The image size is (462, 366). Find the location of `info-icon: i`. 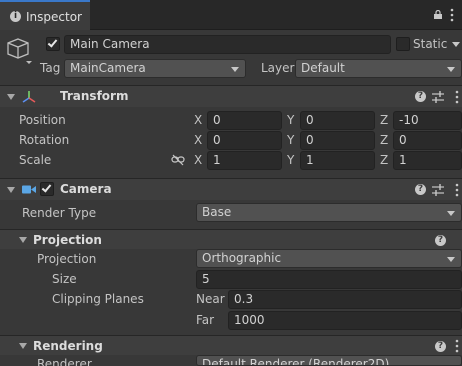

info-icon: i is located at coordinates (15, 16).